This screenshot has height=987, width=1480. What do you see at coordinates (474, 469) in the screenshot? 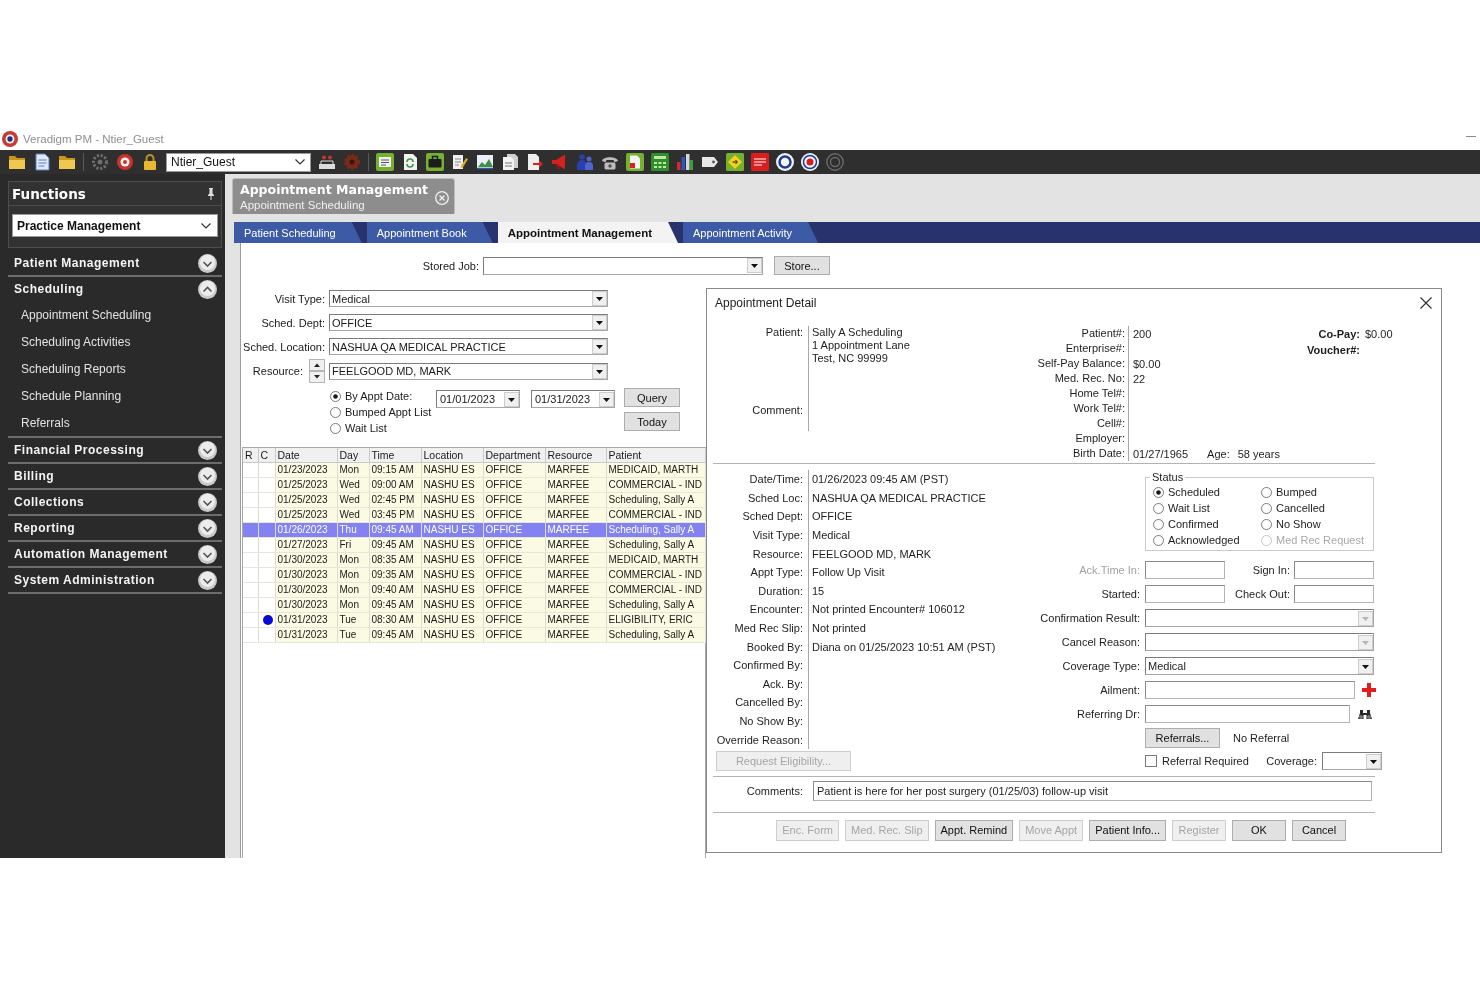
I see `table-row: 01/23/2023 Mon 09:15 AM NASHU ES OFFICE MARFEE MEDICAID, MARTH` at bounding box center [474, 469].